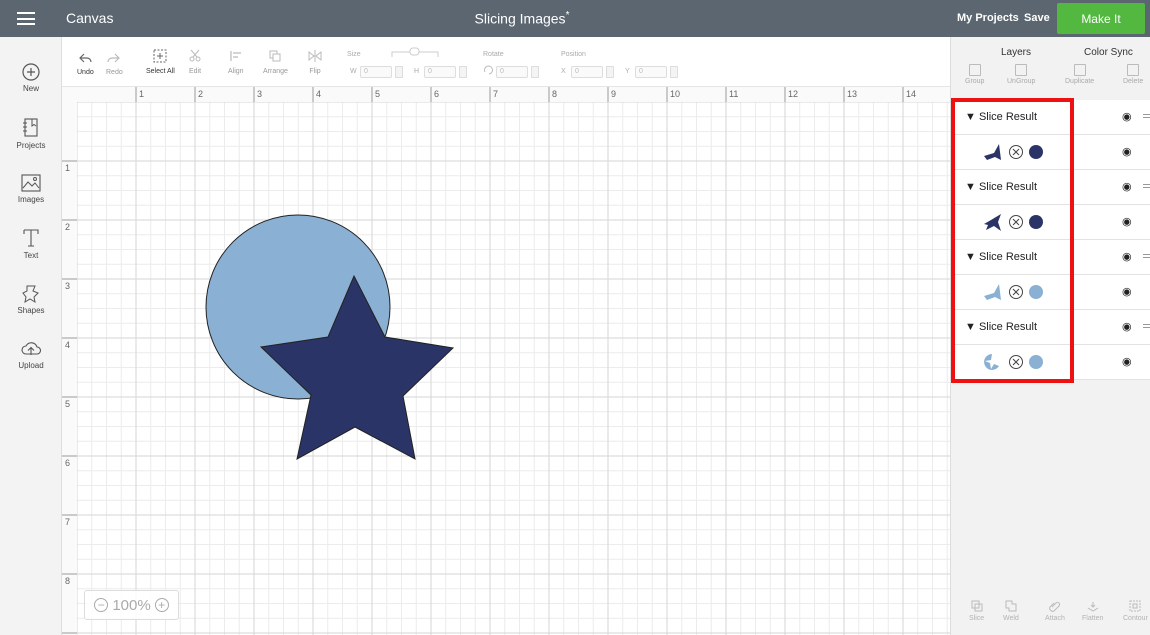 This screenshot has width=1150, height=635. Describe the element at coordinates (114, 64) in the screenshot. I see `redo-button: Redo` at that location.